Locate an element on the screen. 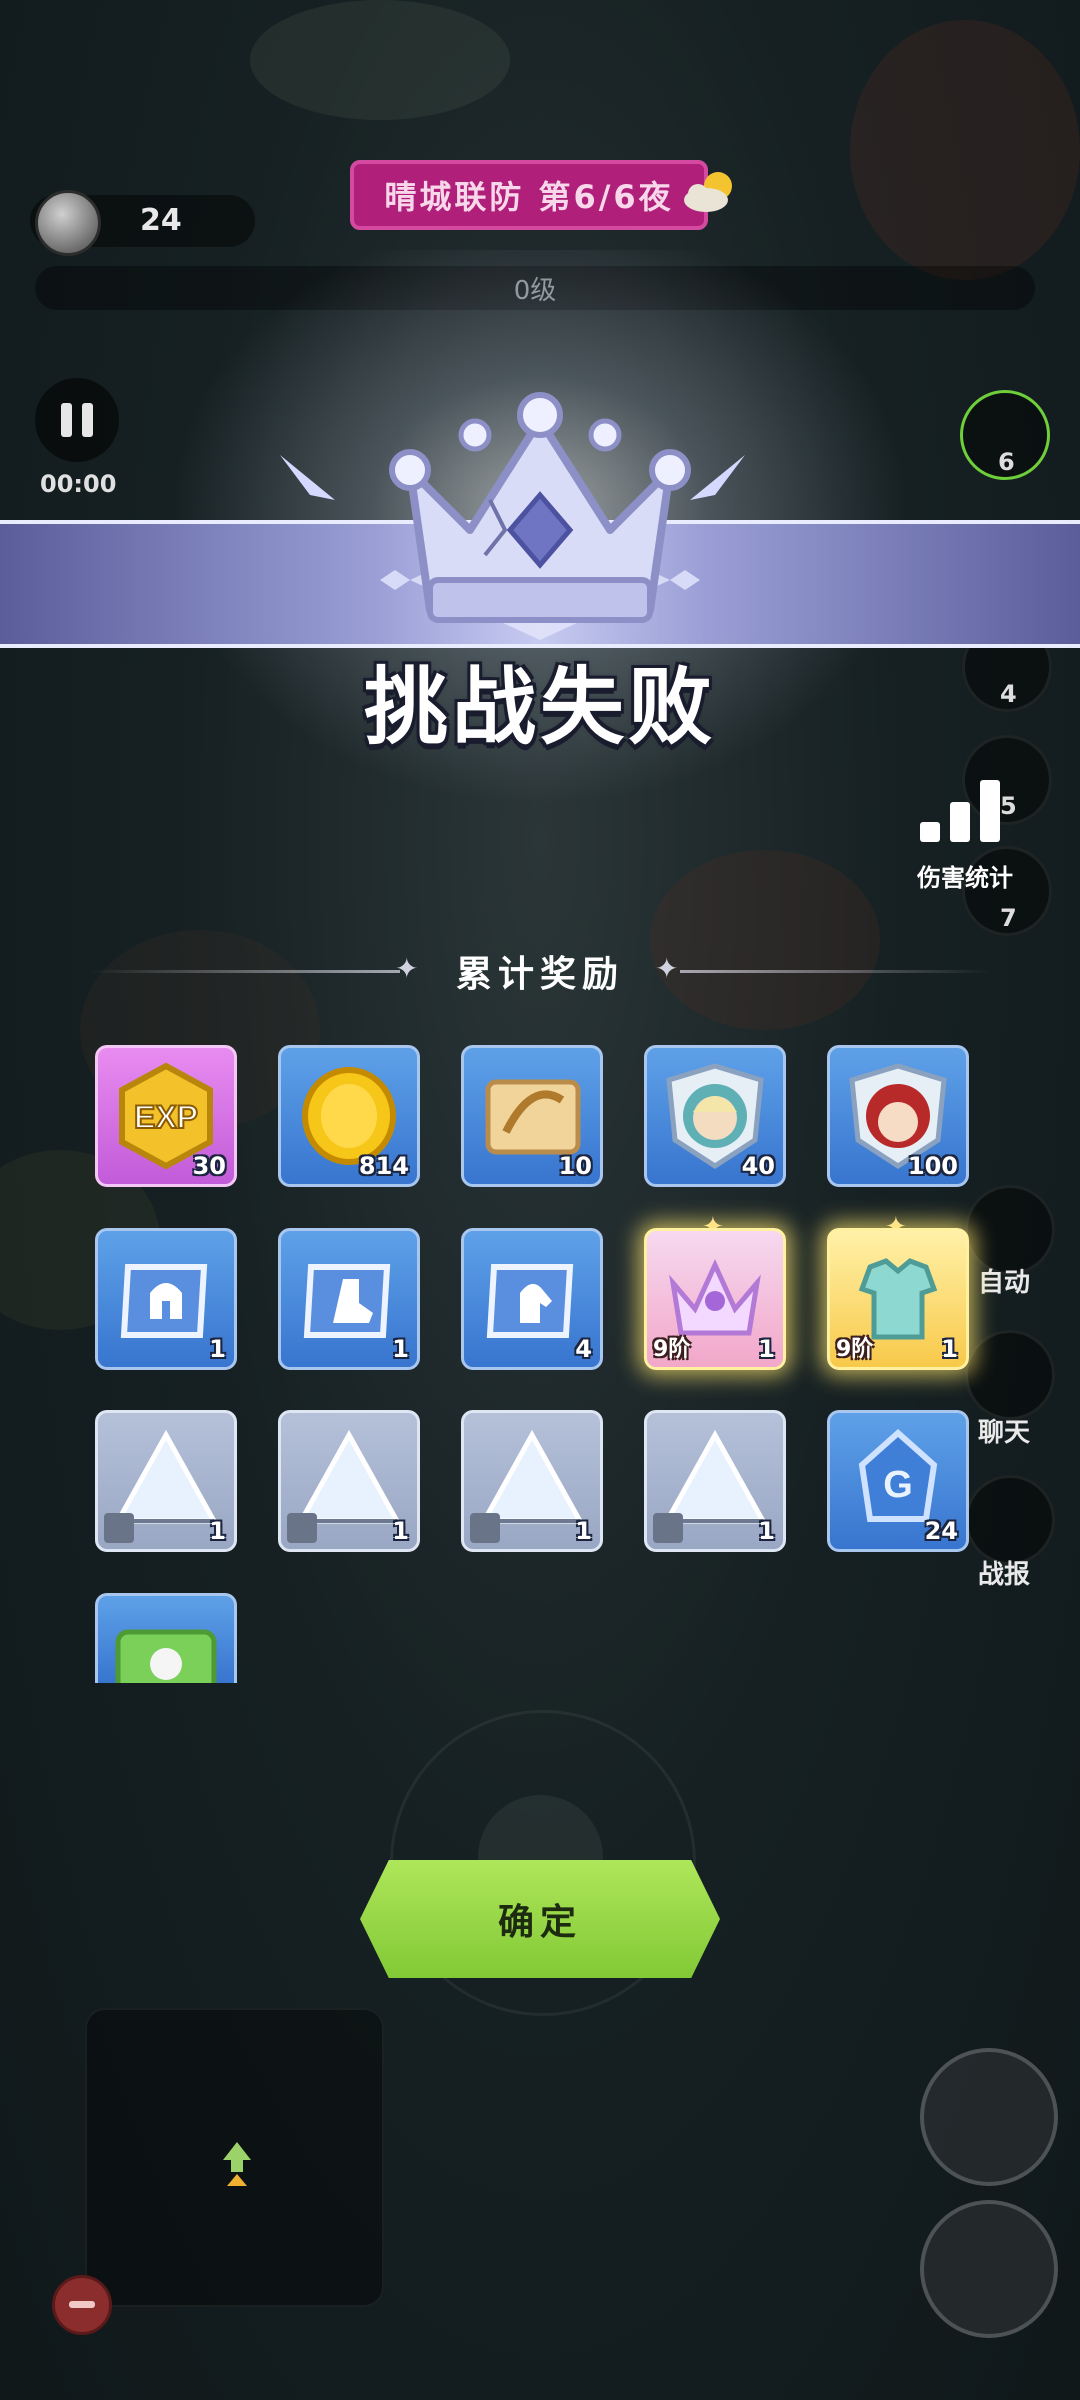 The width and height of the screenshot is (1080, 2400). confirm-button: 确定 is located at coordinates (540, 1919).